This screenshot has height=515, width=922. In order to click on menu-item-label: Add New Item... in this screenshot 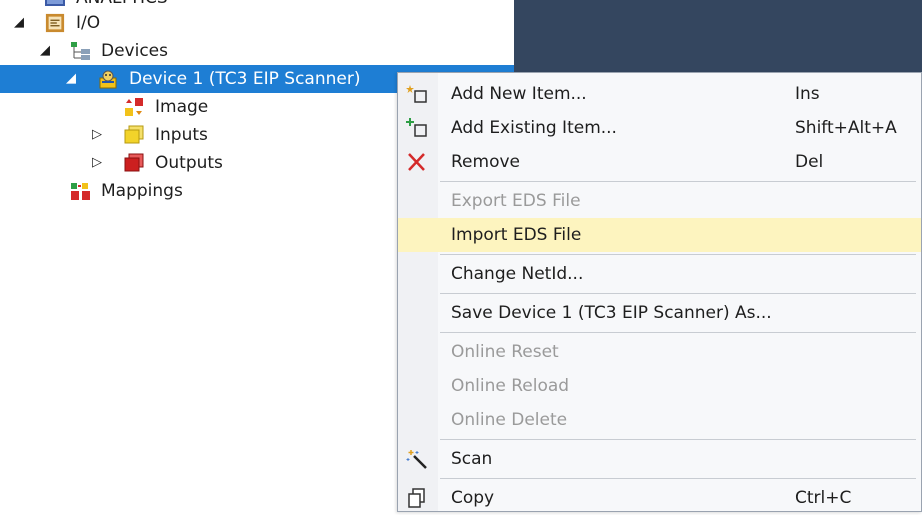, I will do `click(519, 94)`.